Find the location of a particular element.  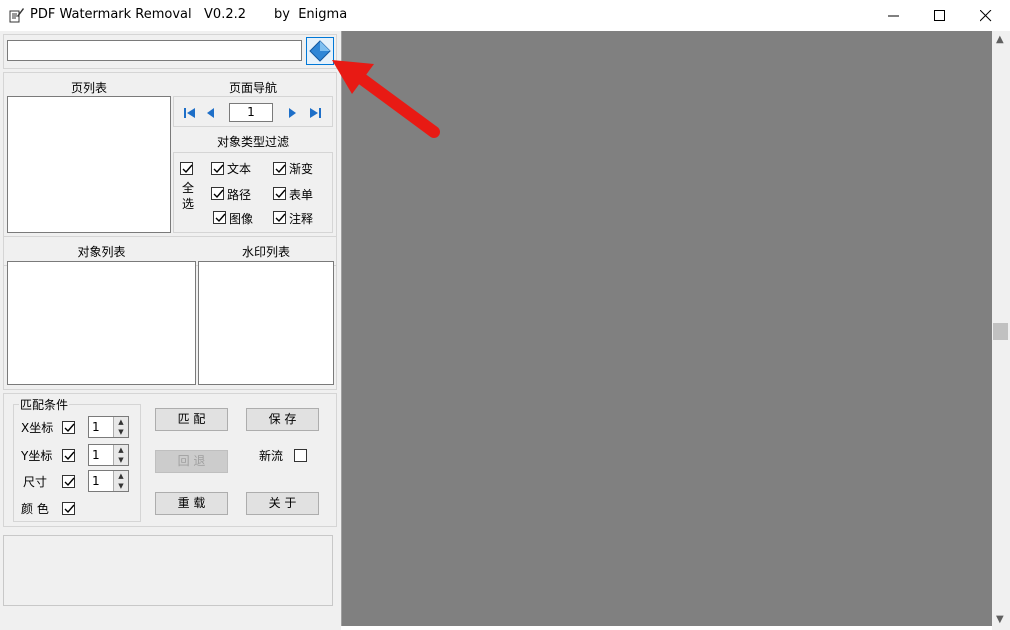

y-coord-value: 1 is located at coordinates (96, 455).